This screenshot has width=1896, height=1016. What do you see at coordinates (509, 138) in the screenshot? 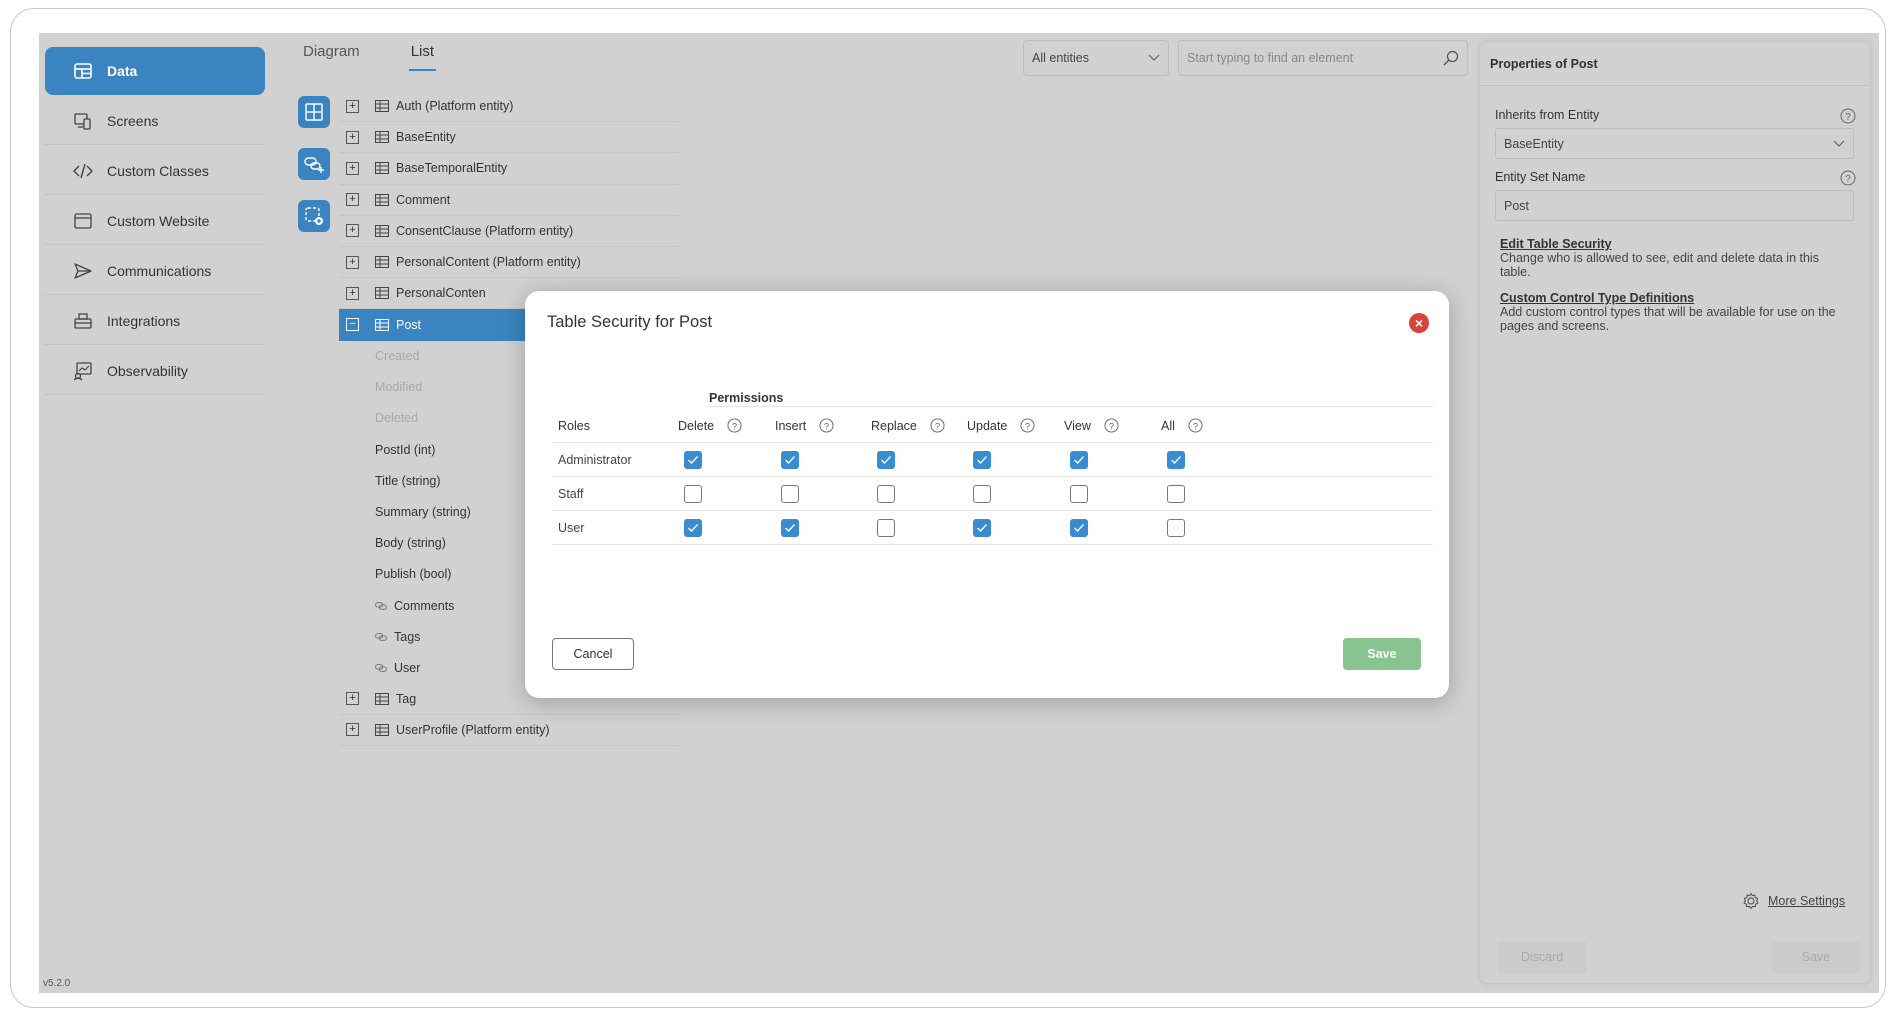
I see `tree-row: + BaseEntity` at bounding box center [509, 138].